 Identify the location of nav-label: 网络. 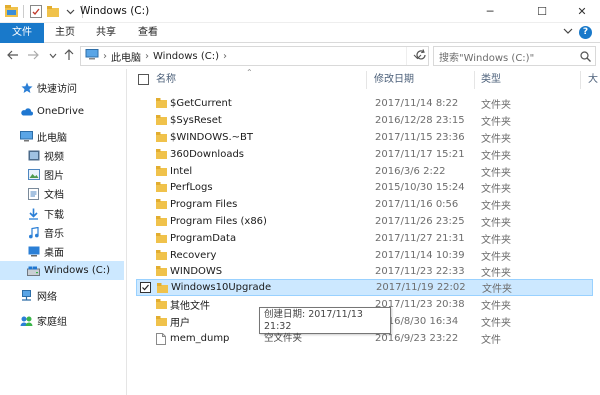
(47, 297).